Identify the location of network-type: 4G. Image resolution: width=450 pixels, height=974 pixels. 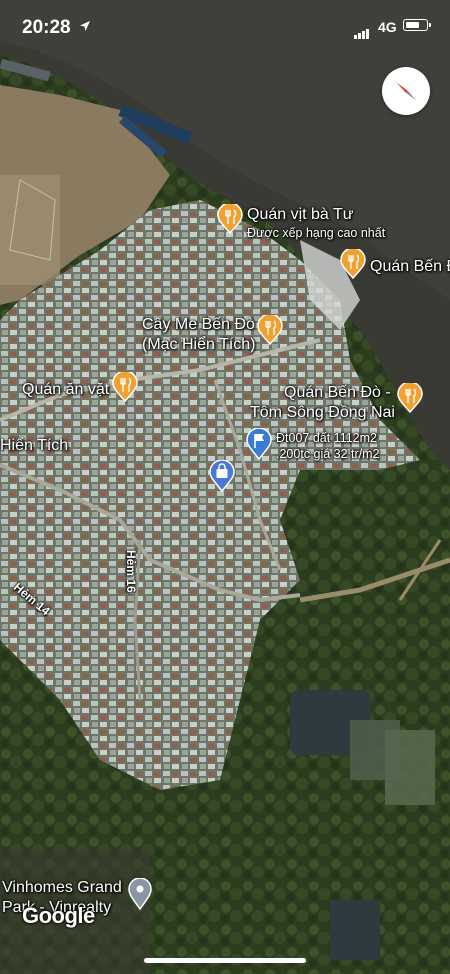
(387, 27).